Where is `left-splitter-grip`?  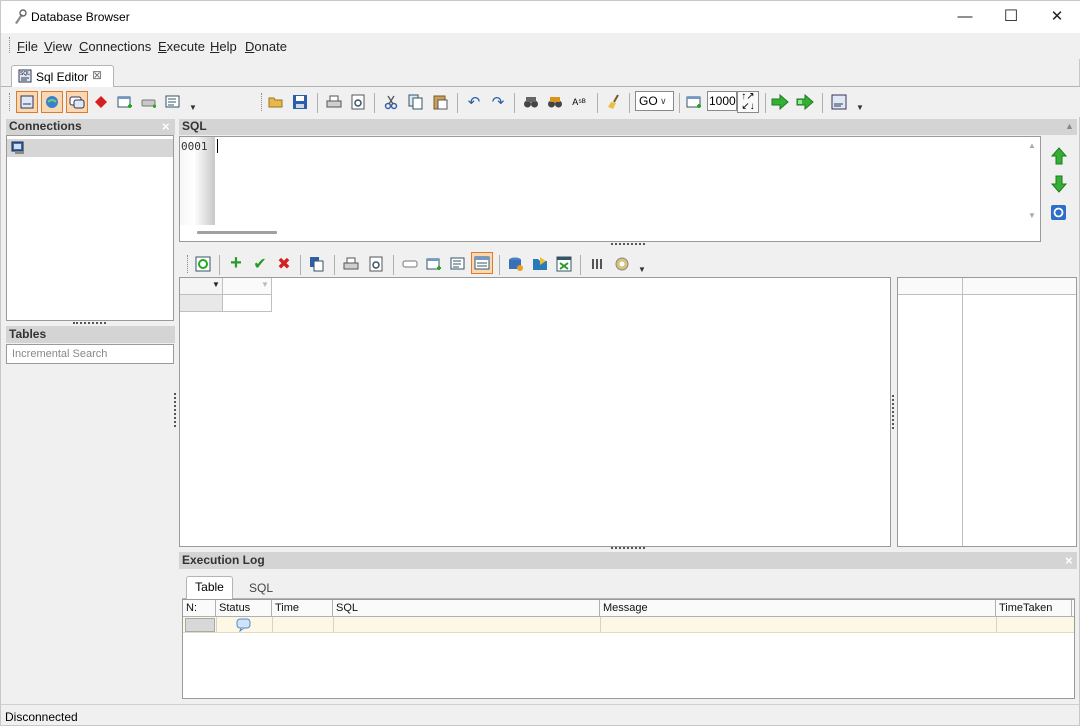 left-splitter-grip is located at coordinates (175, 410).